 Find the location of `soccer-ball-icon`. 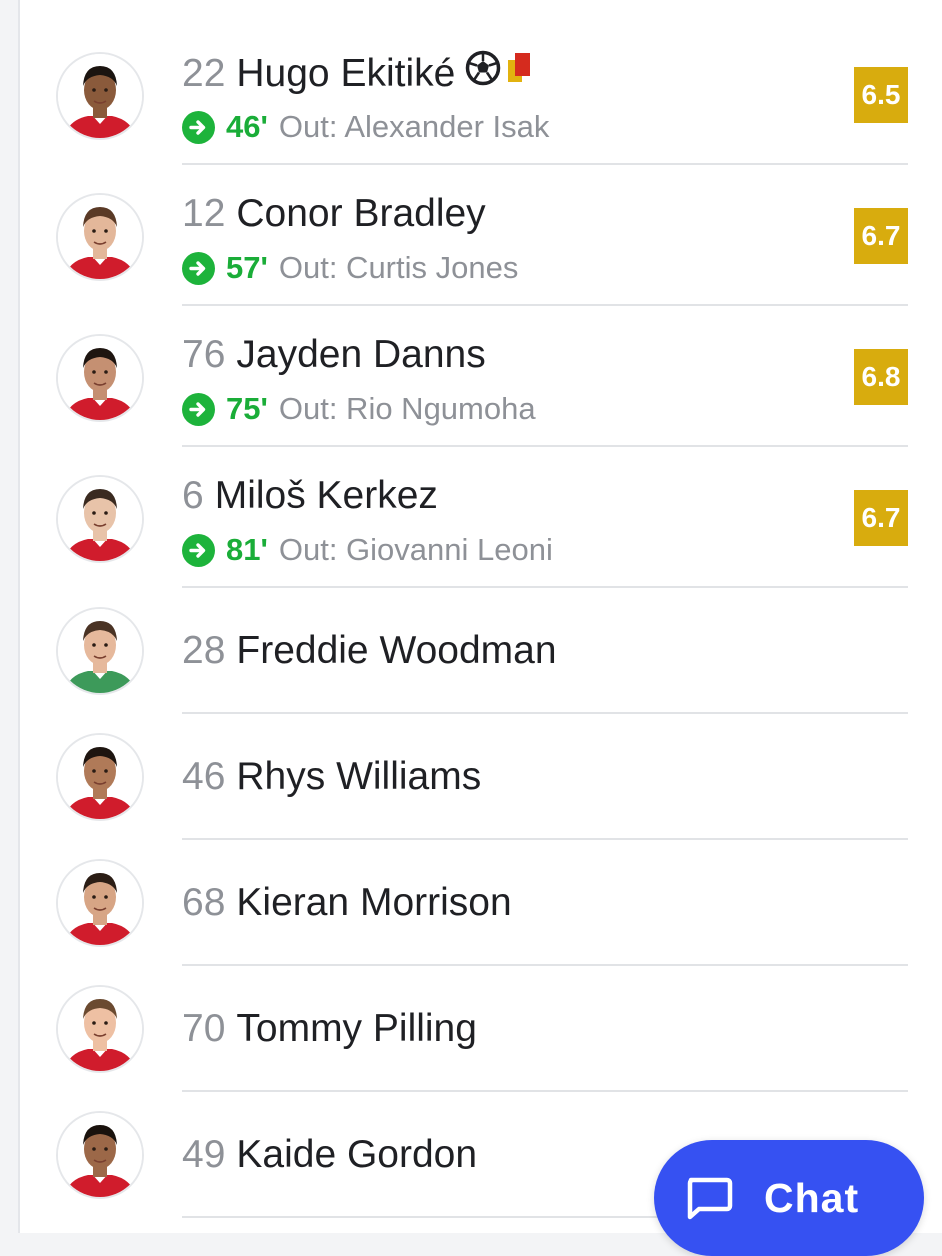

soccer-ball-icon is located at coordinates (483, 73).